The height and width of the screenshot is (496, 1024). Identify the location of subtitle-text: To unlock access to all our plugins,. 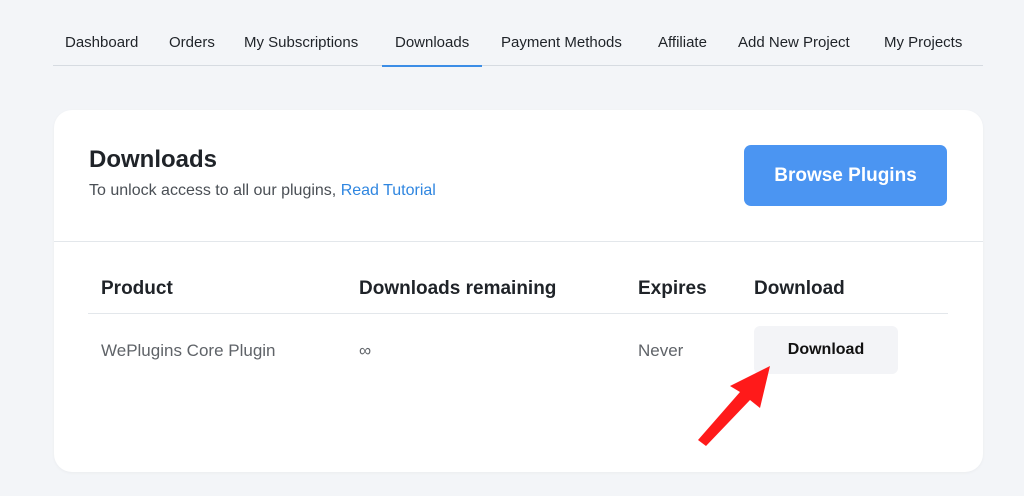
(215, 190).